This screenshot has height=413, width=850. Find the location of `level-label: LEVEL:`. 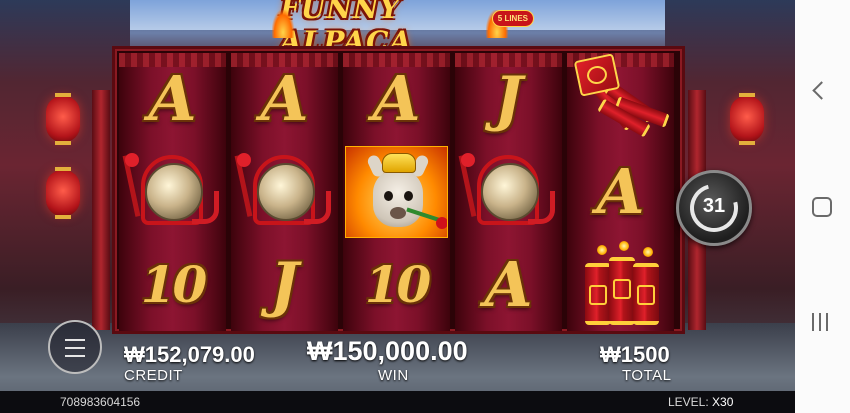

level-label: LEVEL: is located at coordinates (688, 402).